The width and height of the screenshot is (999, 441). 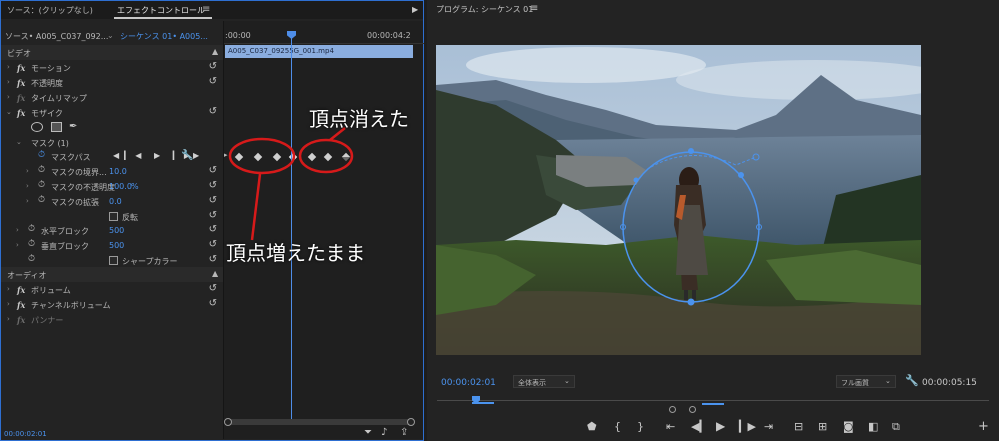 I want to click on annotation-circle-left, so click(x=262, y=156).